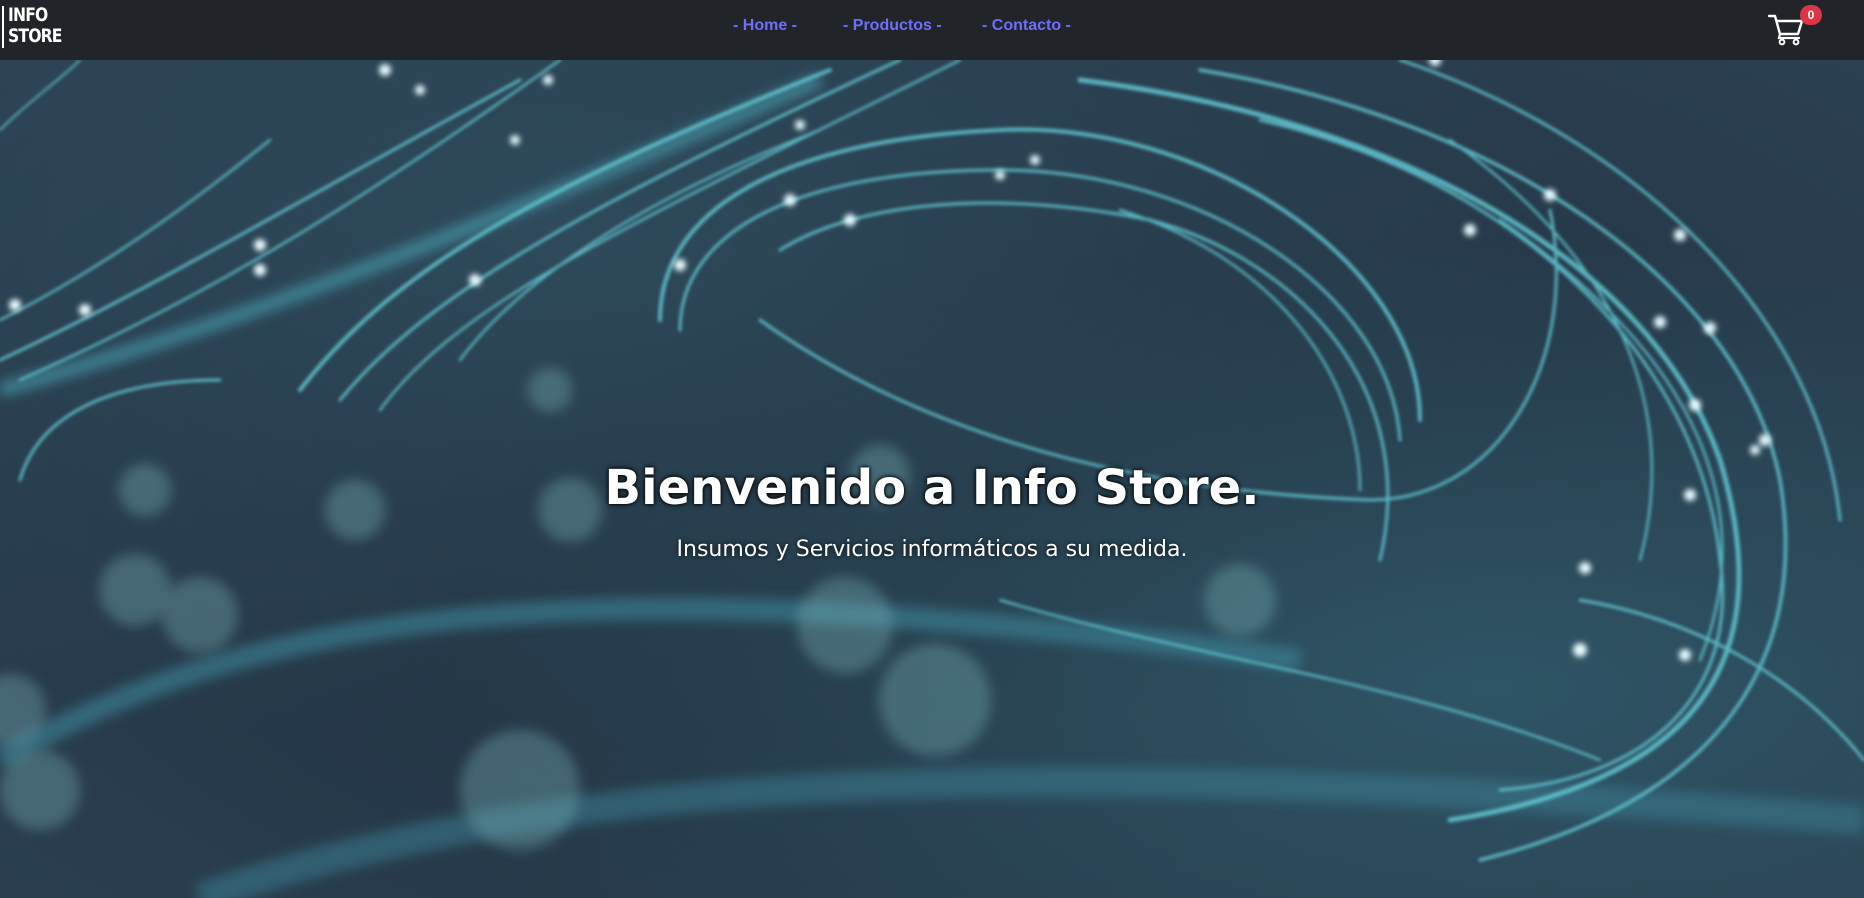  What do you see at coordinates (1026, 26) in the screenshot?
I see `nav-link-contacto: - Contacto -` at bounding box center [1026, 26].